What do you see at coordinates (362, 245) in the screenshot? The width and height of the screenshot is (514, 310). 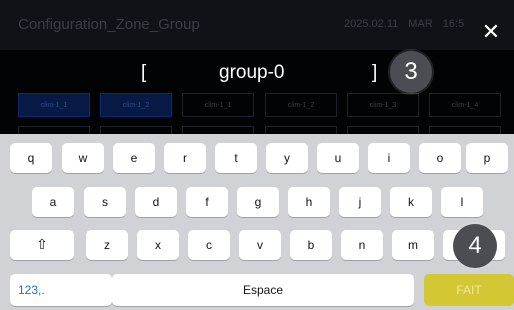 I see `key-n: n` at bounding box center [362, 245].